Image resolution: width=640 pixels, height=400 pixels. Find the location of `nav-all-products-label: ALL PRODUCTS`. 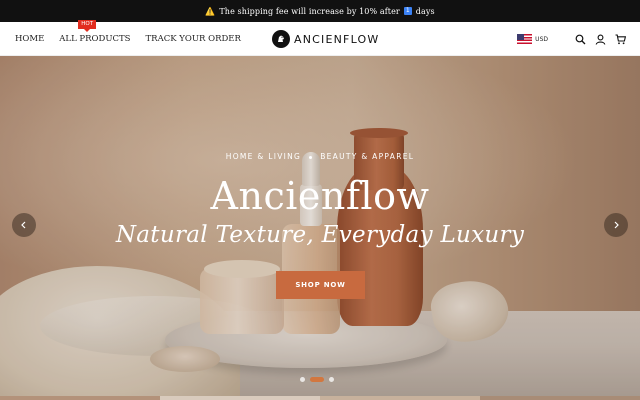

nav-all-products-label: ALL PRODUCTS is located at coordinates (95, 39).